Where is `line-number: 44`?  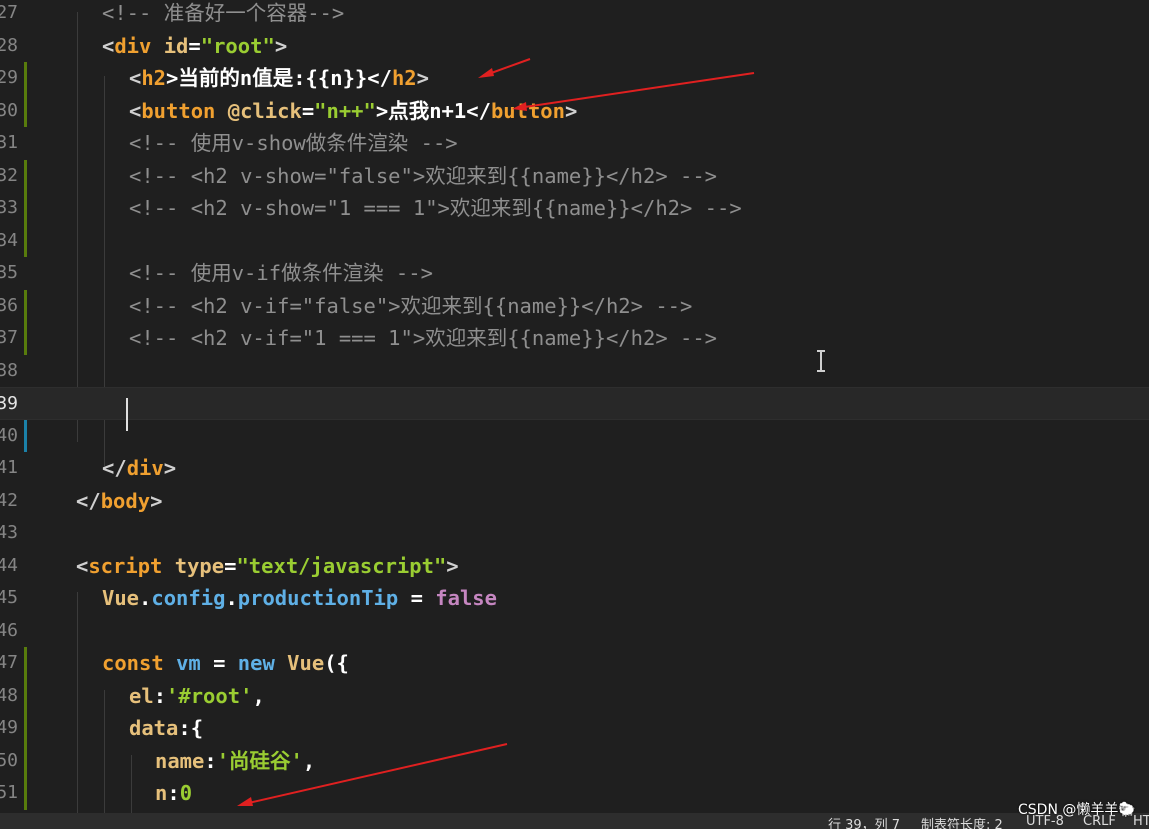 line-number: 44 is located at coordinates (9, 565).